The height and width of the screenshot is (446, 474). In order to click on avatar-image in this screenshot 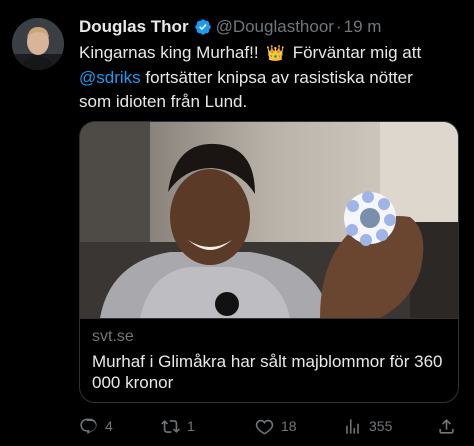, I will do `click(38, 44)`.